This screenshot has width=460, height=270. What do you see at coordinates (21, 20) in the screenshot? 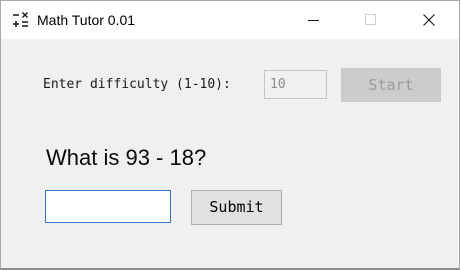
I see `calculator-operators-icon` at bounding box center [21, 20].